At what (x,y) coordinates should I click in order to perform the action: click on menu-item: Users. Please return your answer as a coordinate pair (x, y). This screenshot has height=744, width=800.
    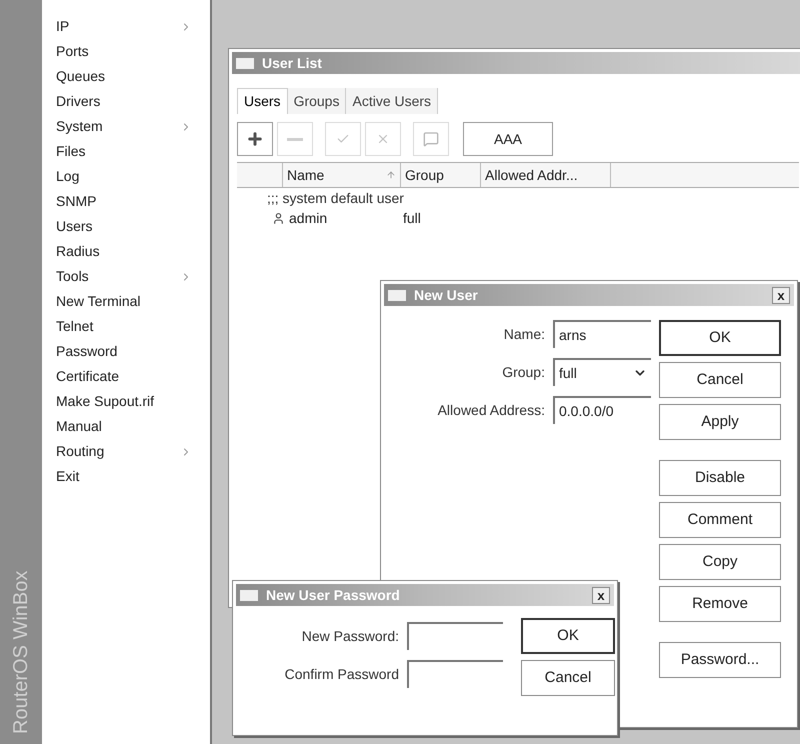
    Looking at the image, I should click on (129, 226).